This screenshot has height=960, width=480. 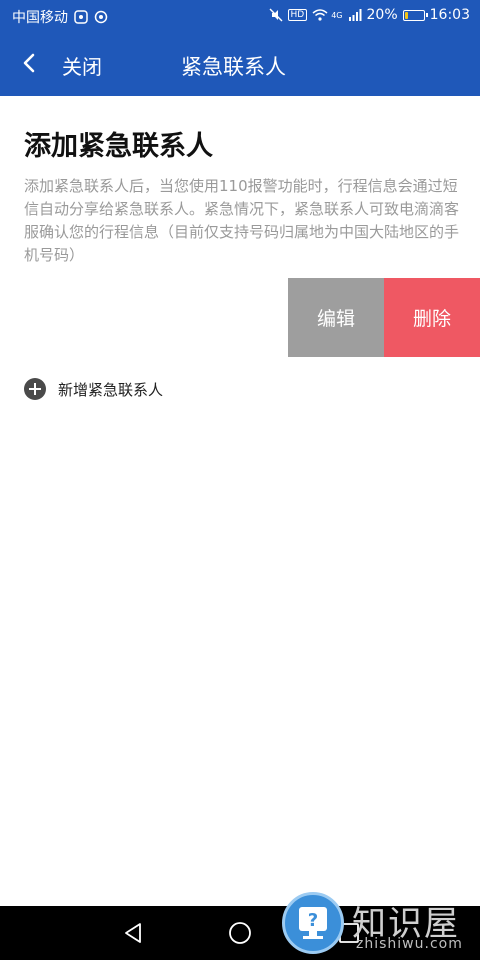 I want to click on add-contact-label: 新增紧急联系人, so click(x=111, y=389).